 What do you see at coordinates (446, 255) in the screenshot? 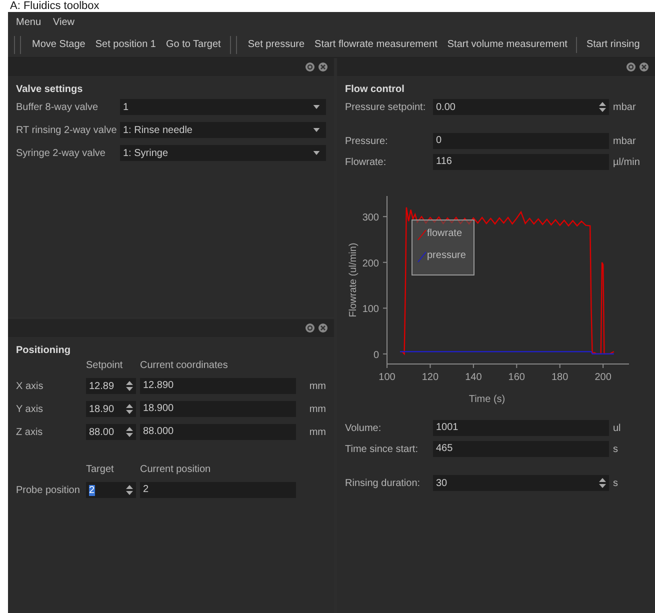
I see `legend-label: pressure` at bounding box center [446, 255].